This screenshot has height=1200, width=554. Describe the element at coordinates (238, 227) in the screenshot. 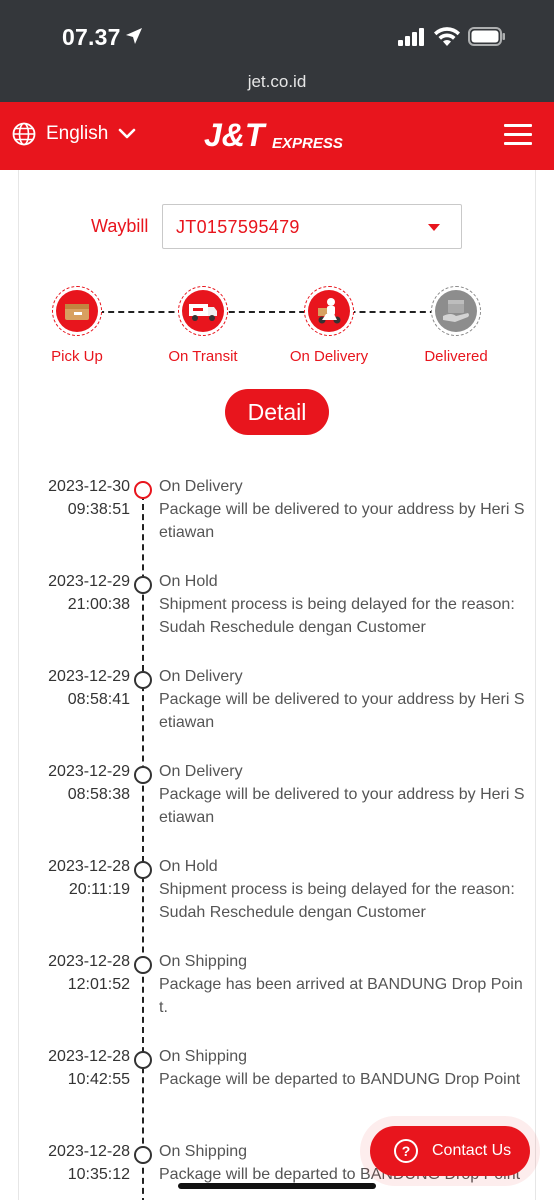

I see `waybill-value: JT0157595479` at that location.